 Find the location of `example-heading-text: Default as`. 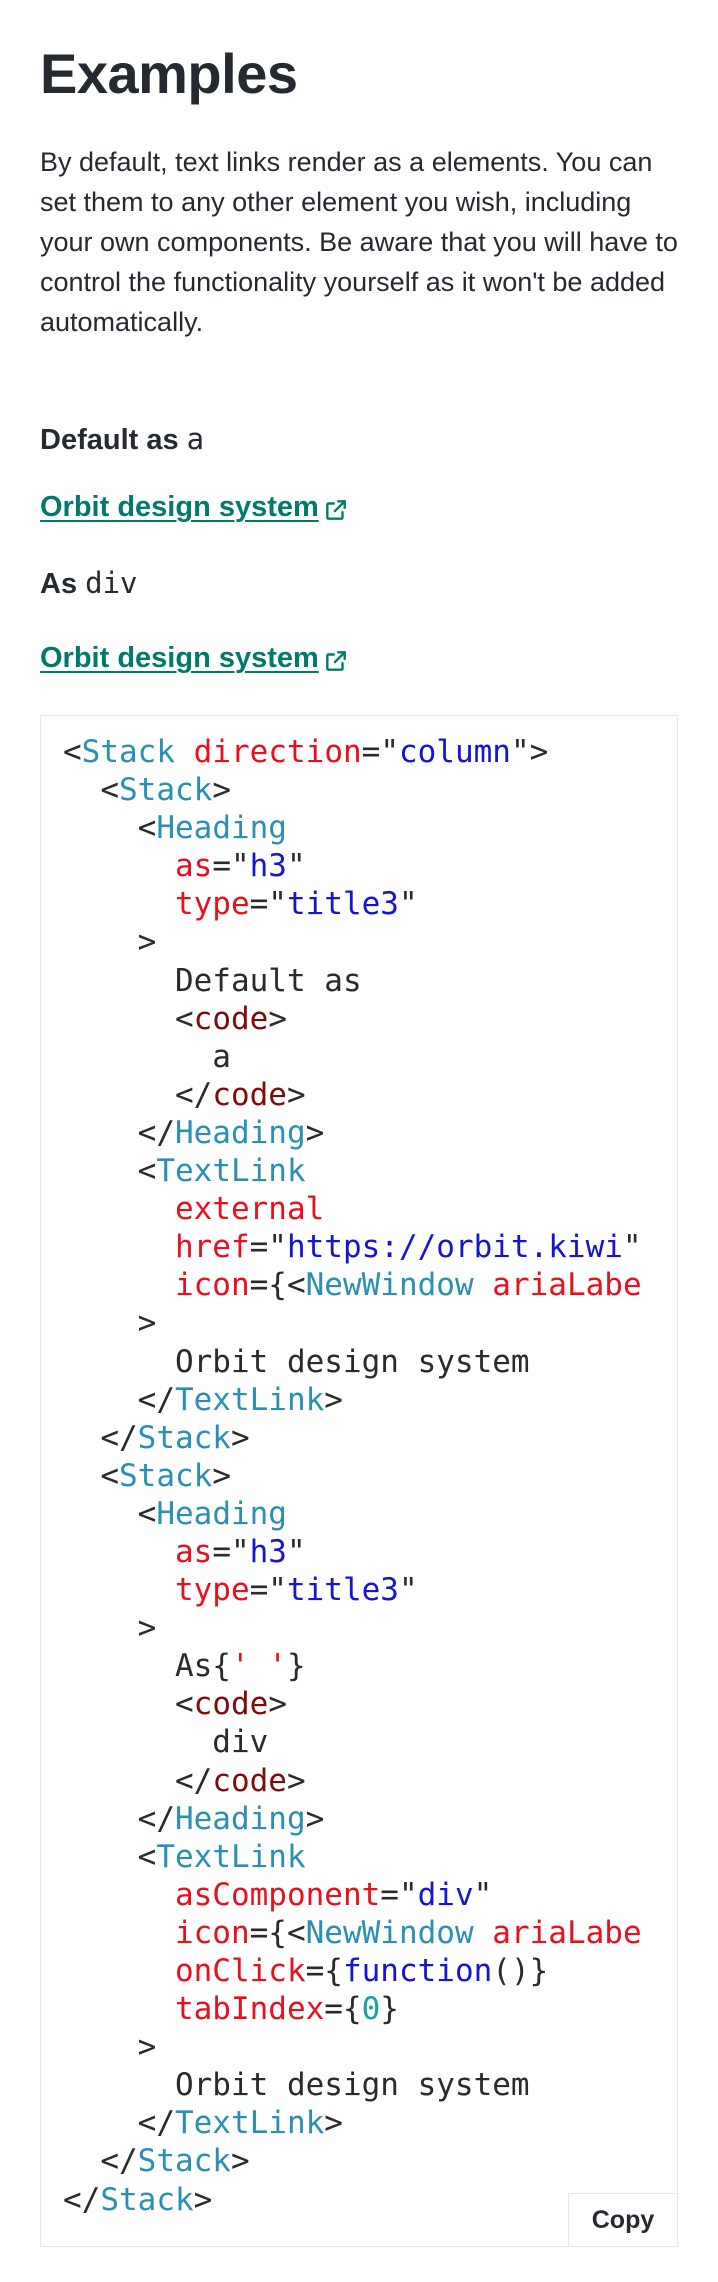

example-heading-text: Default as is located at coordinates (109, 440).